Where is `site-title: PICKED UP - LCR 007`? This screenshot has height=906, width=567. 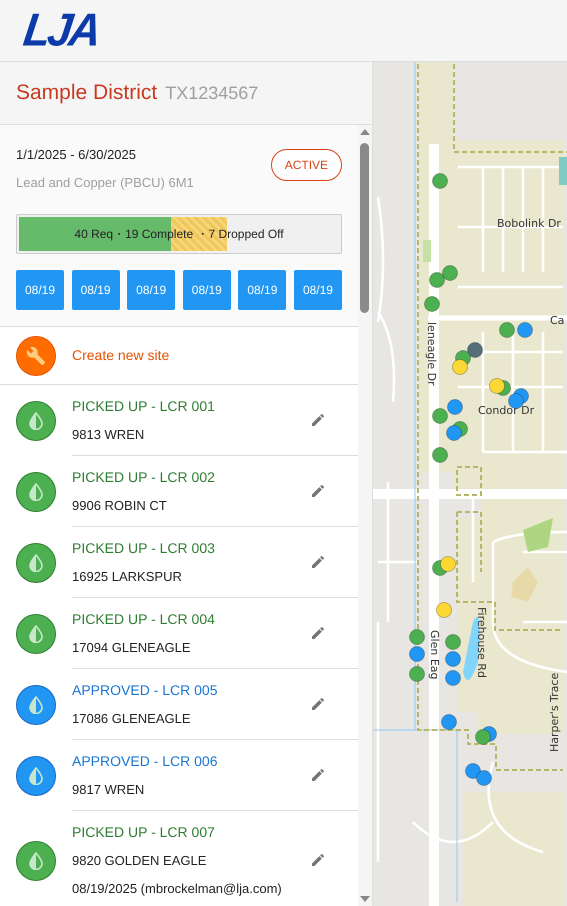 site-title: PICKED UP - LCR 007 is located at coordinates (189, 832).